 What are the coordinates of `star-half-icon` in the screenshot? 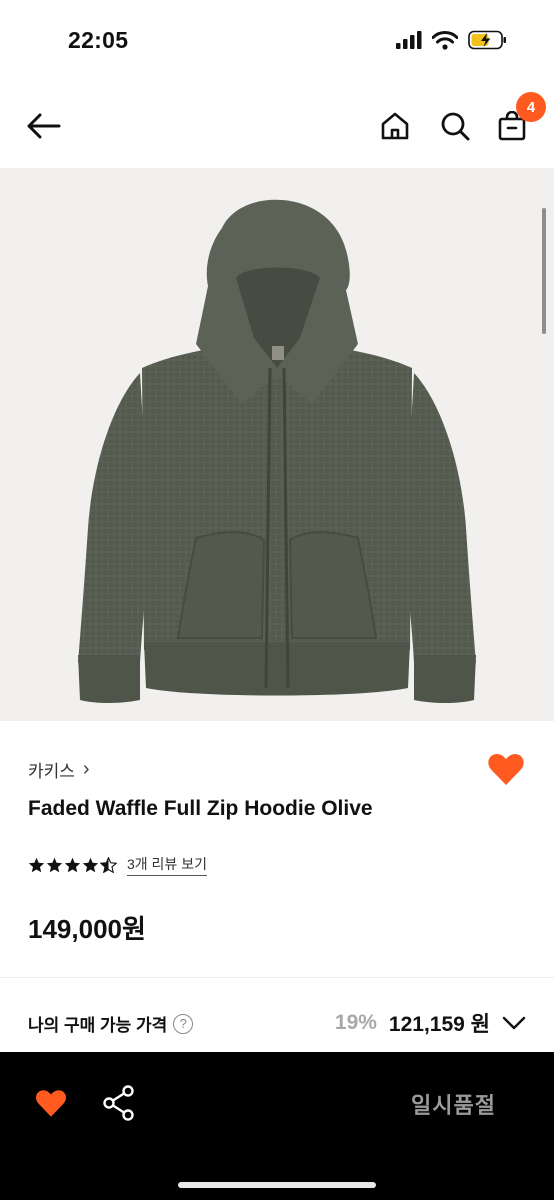 It's located at (108, 865).